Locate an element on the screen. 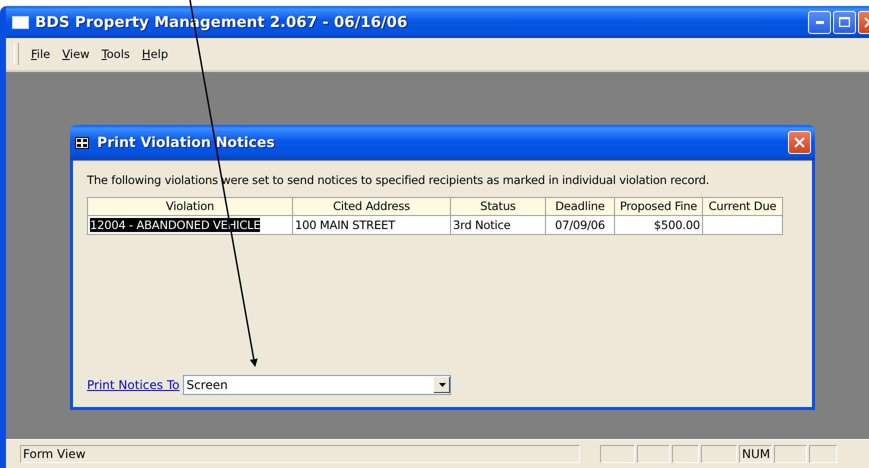 The image size is (869, 468). window-icon is located at coordinates (20, 22).